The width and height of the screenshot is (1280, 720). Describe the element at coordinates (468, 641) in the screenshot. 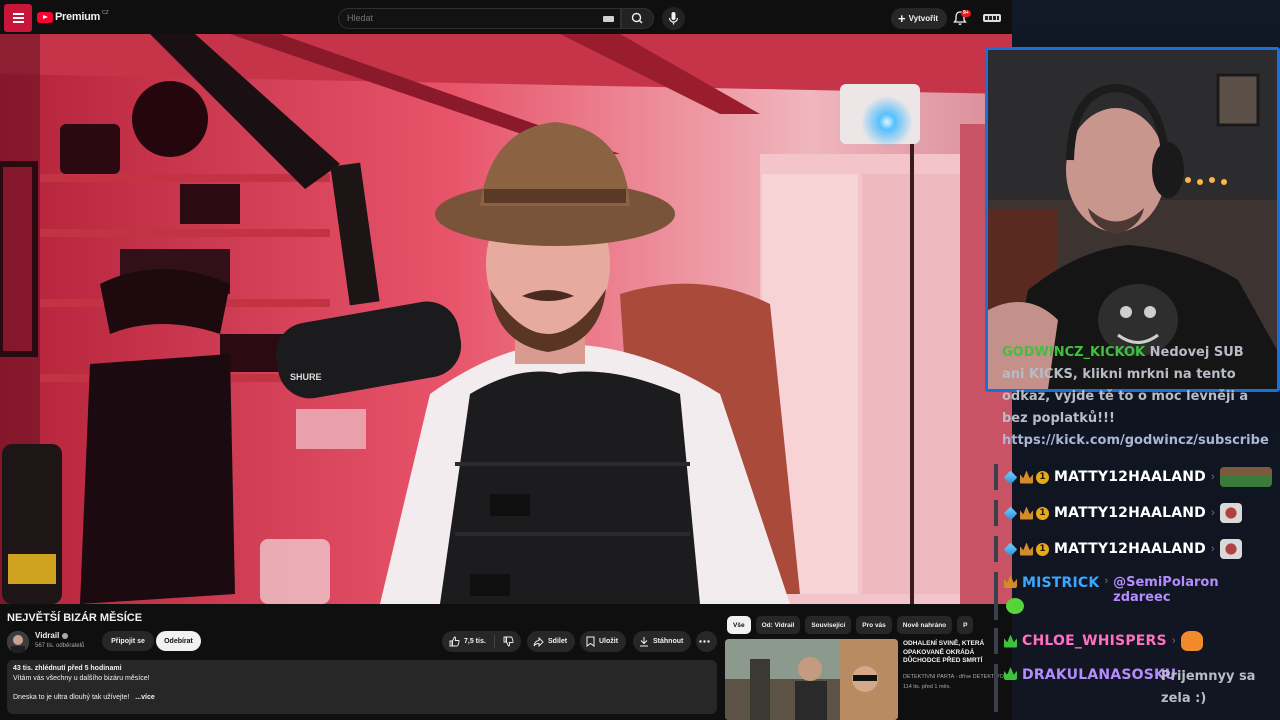

I see `like-button: 7,5 tis.` at that location.